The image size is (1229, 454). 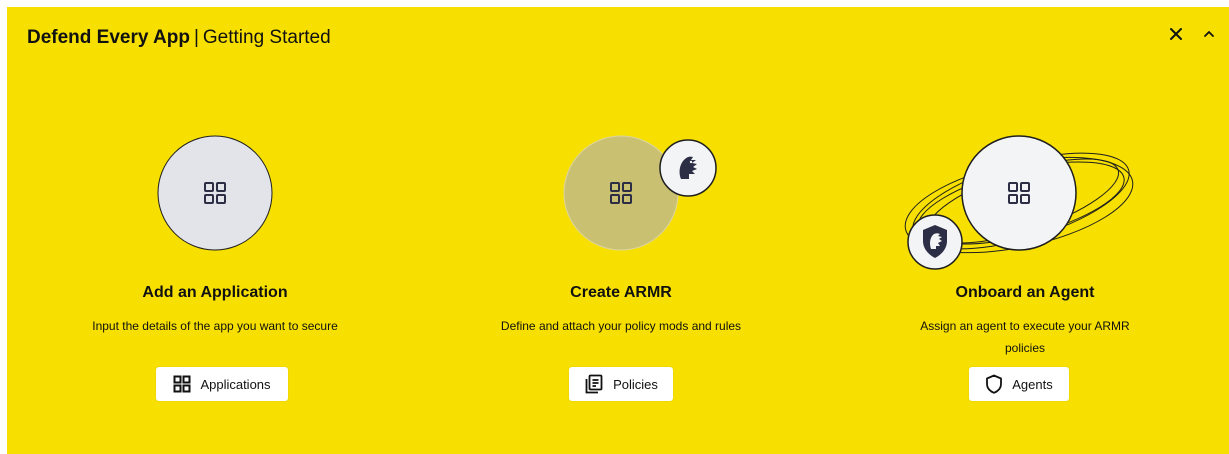 I want to click on applications-button: Applications, so click(x=222, y=384).